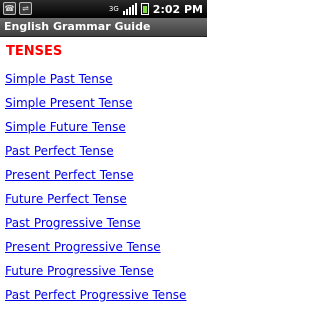 This screenshot has height=310, width=320. I want to click on signal-strength-icon, so click(129, 9).